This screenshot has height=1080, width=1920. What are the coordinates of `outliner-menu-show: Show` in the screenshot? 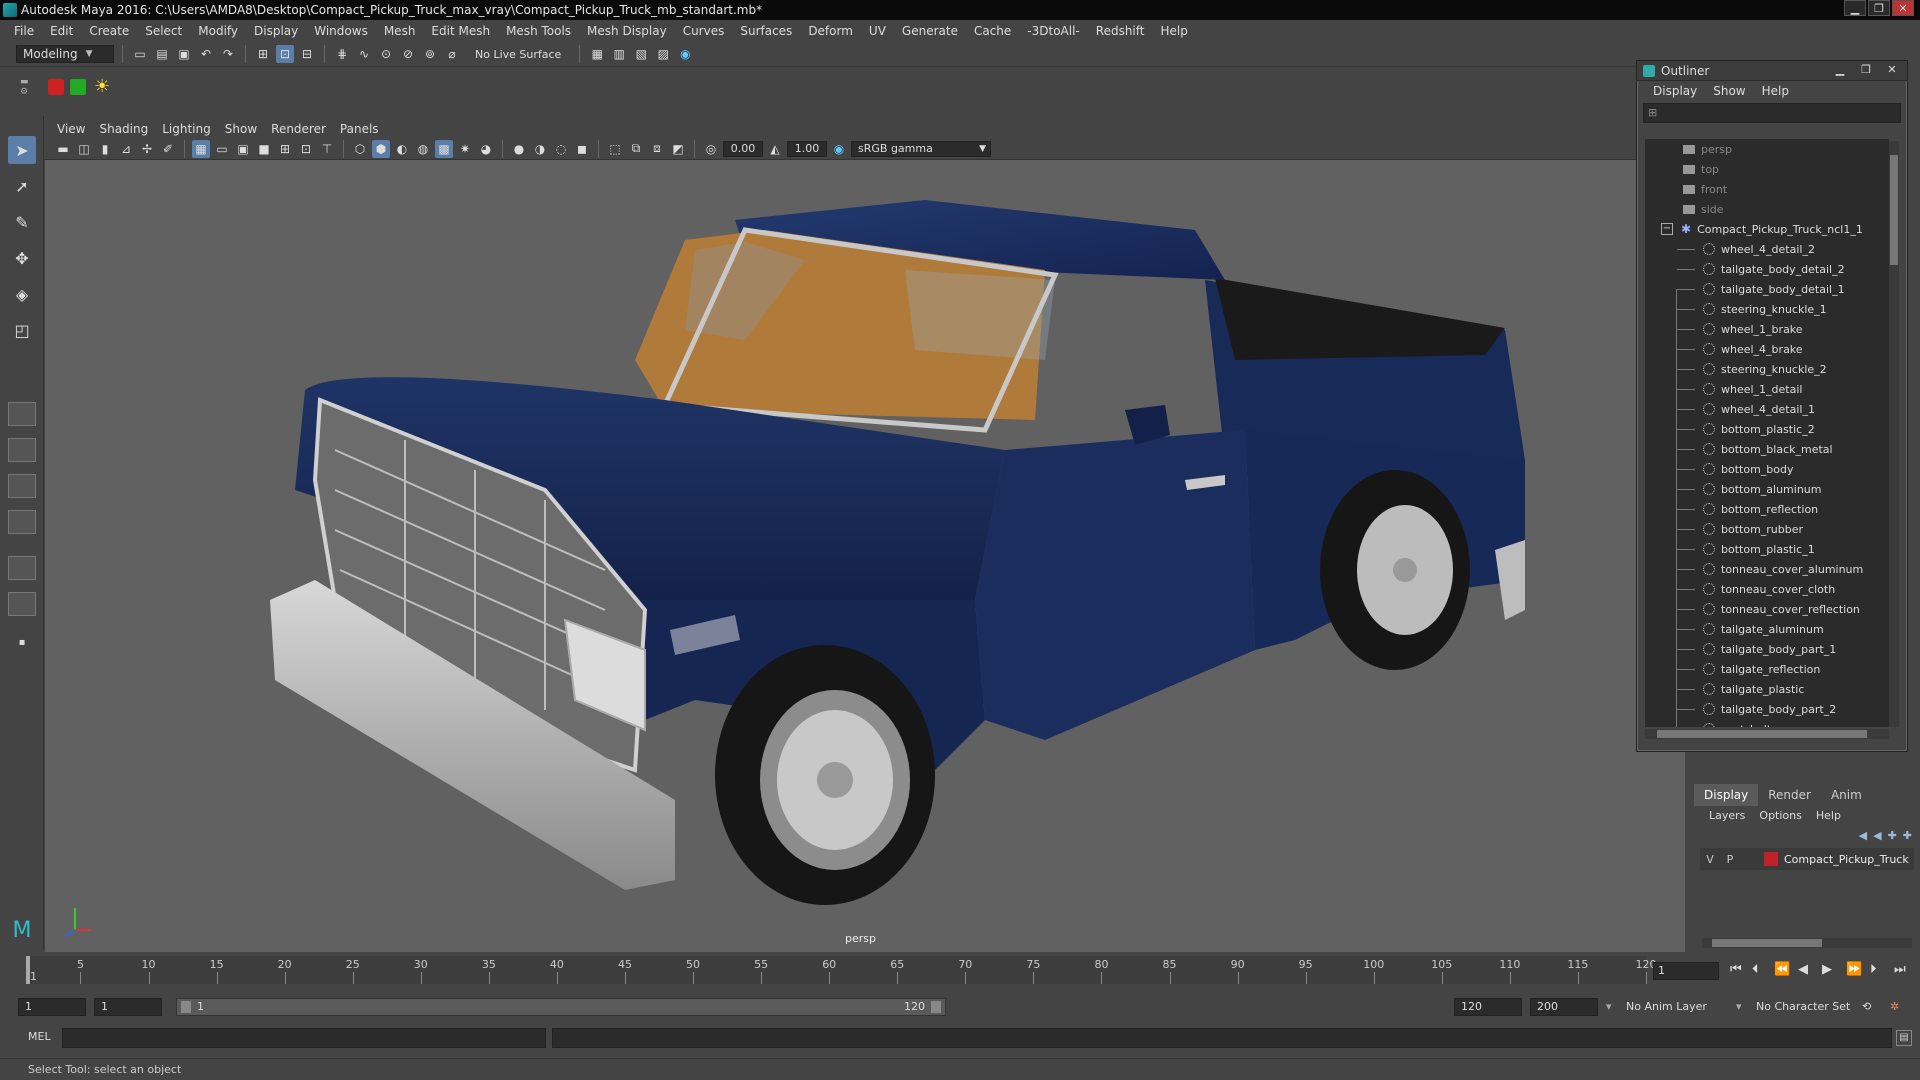 It's located at (1729, 91).